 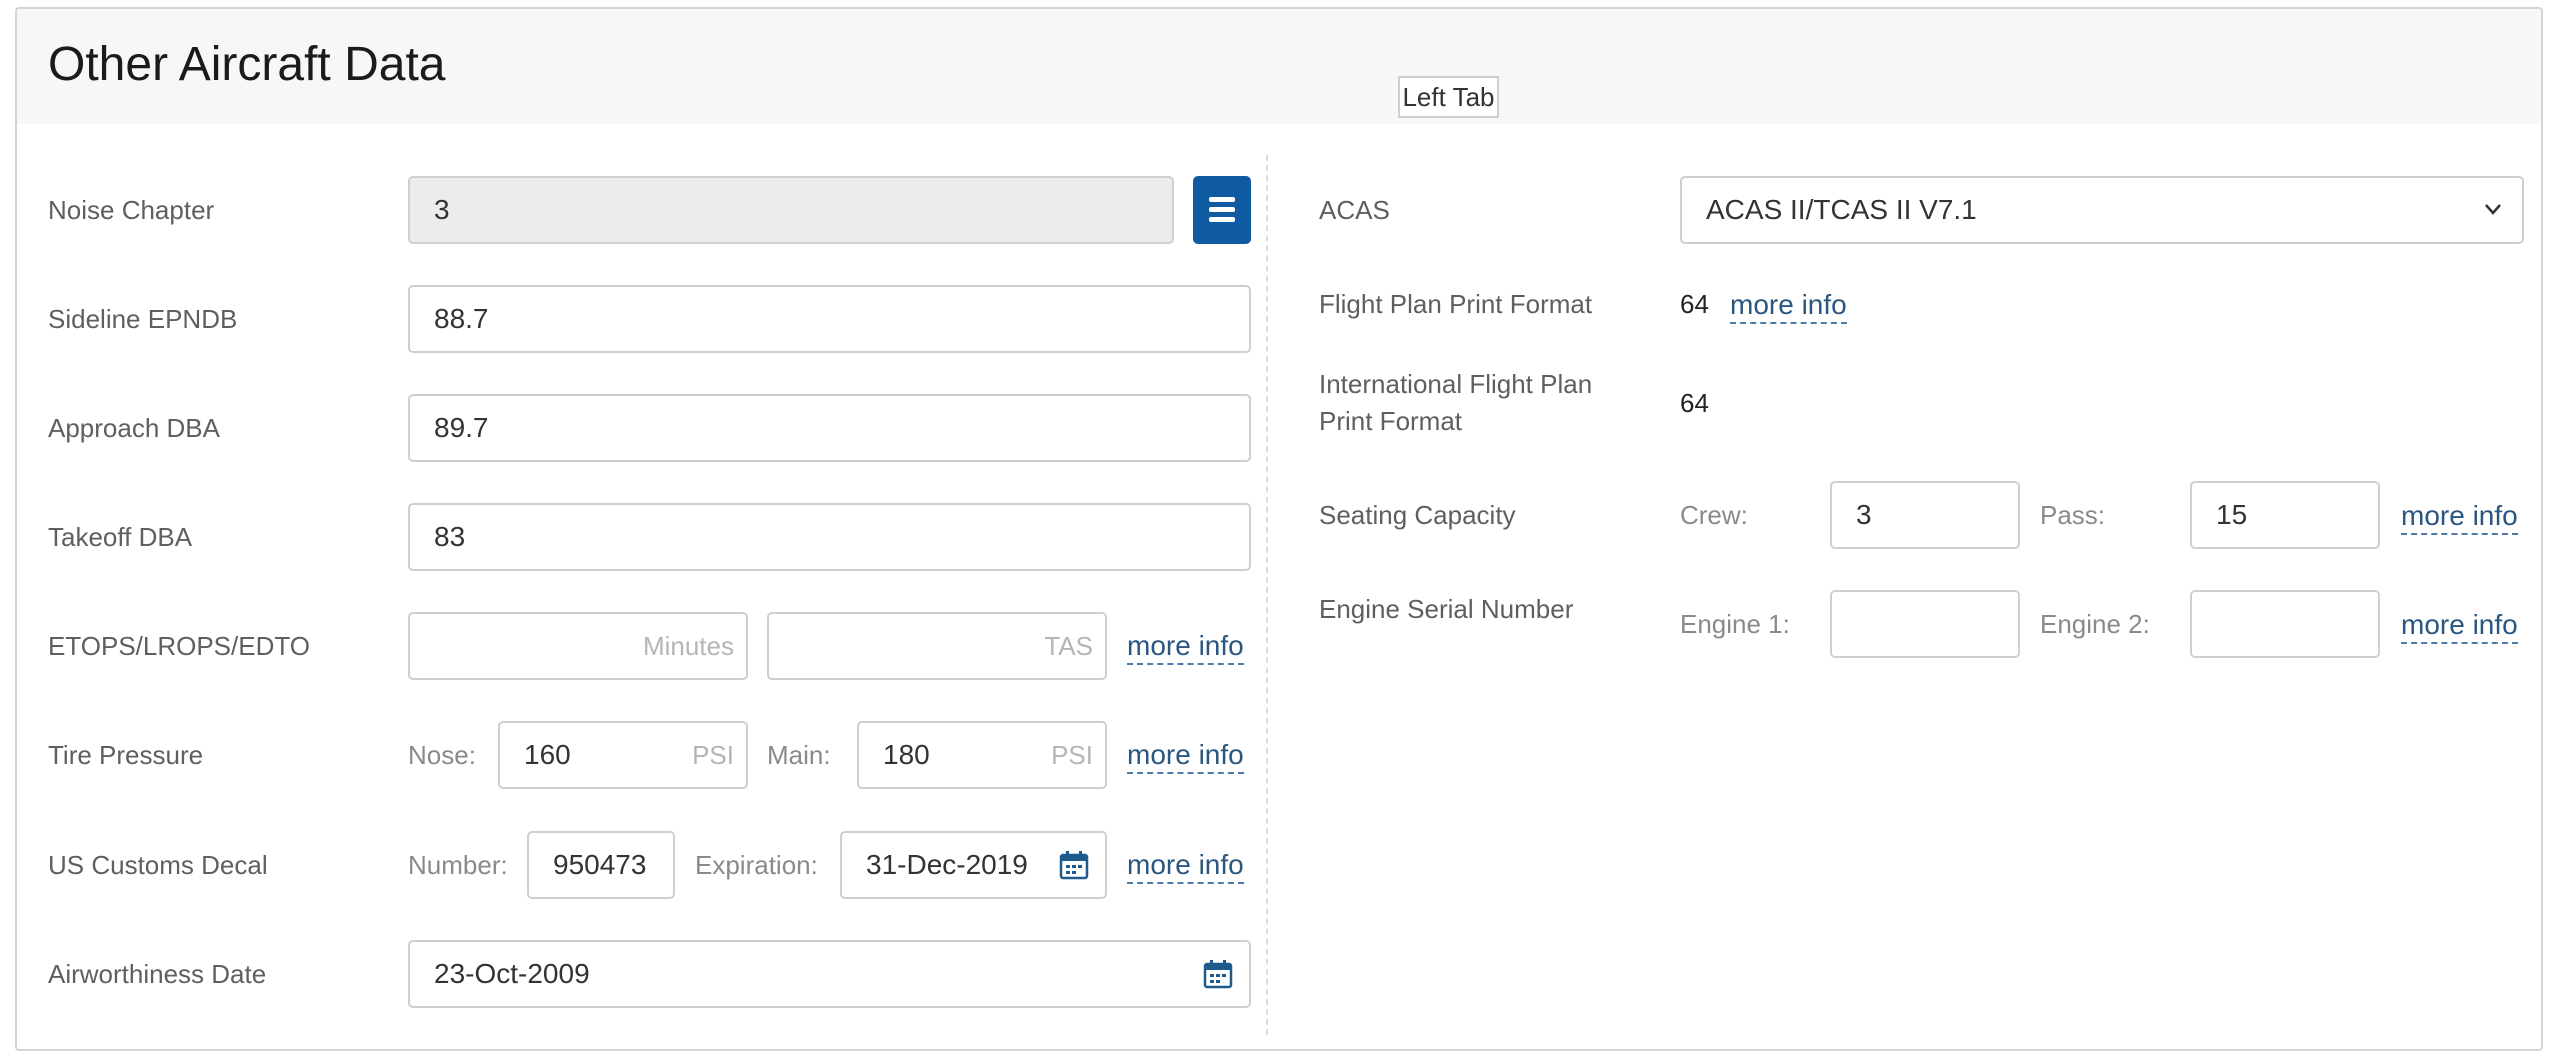 What do you see at coordinates (1185, 647) in the screenshot?
I see `etops-more-info-link: more info` at bounding box center [1185, 647].